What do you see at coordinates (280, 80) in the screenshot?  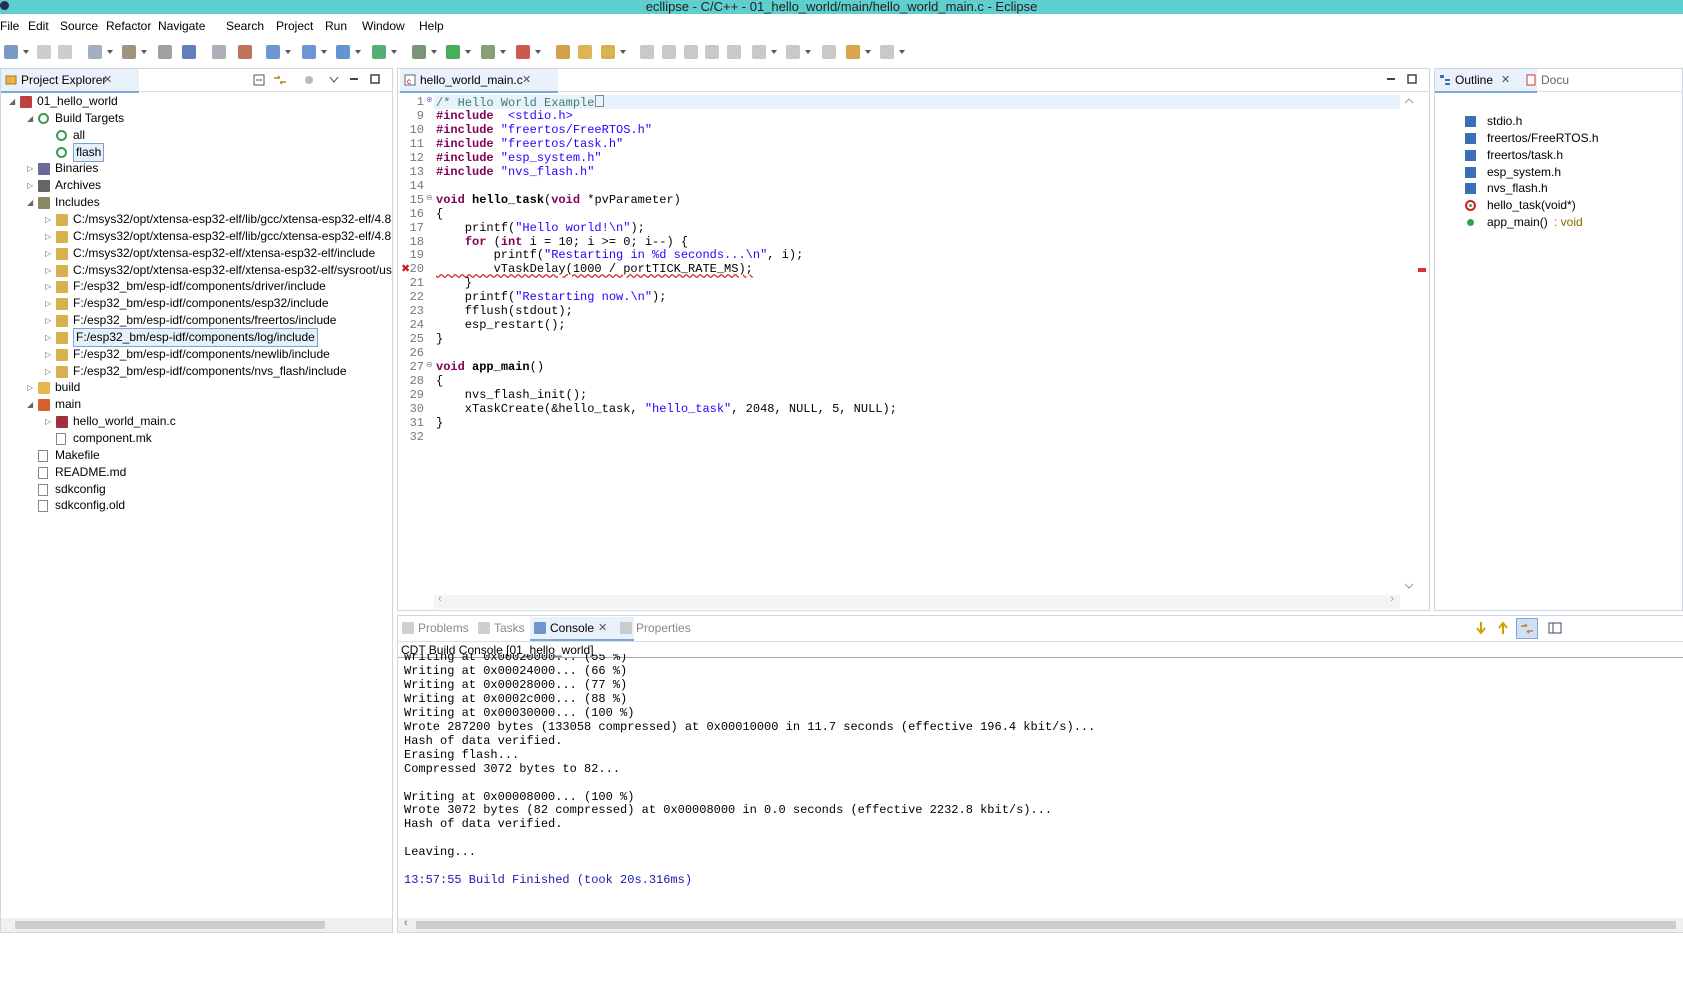 I see `link-with-editor-icon` at bounding box center [280, 80].